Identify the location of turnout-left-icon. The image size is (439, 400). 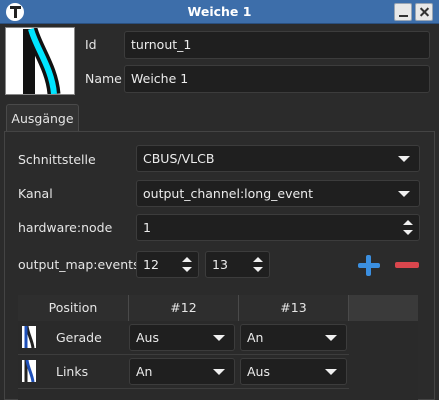
(29, 371).